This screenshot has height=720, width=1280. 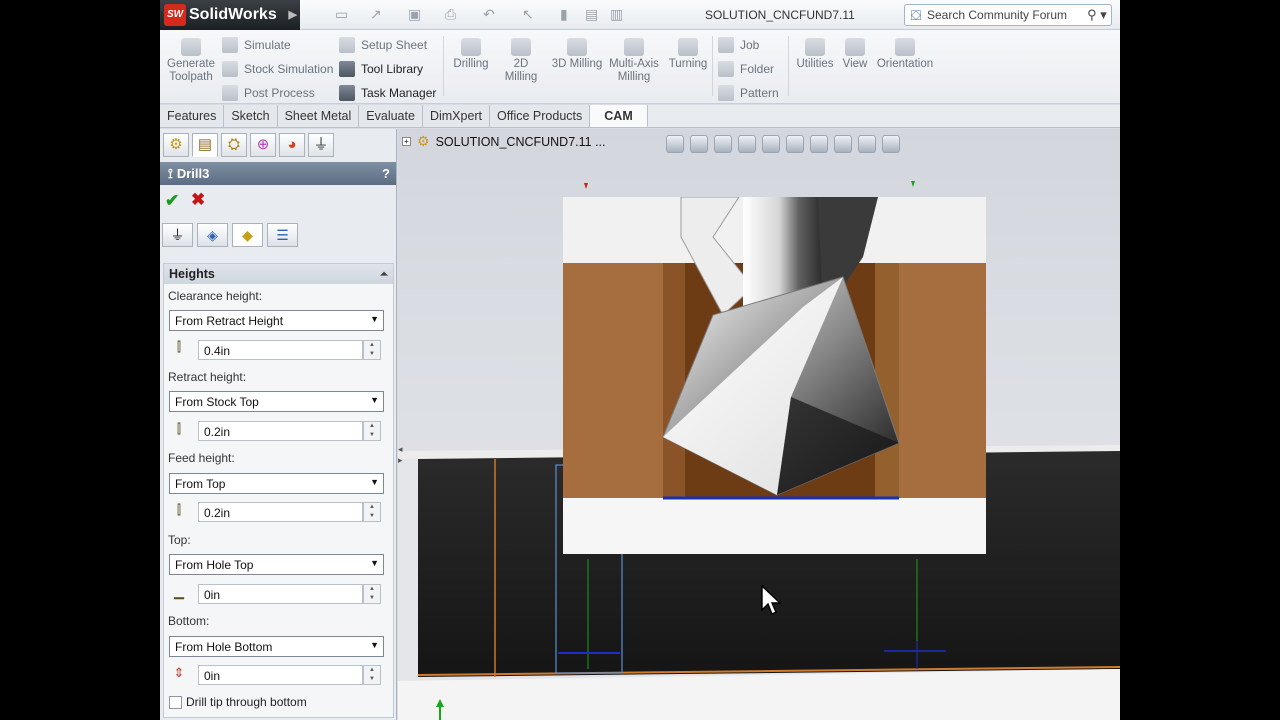 What do you see at coordinates (738, 45) in the screenshot?
I see `job-button: Job` at bounding box center [738, 45].